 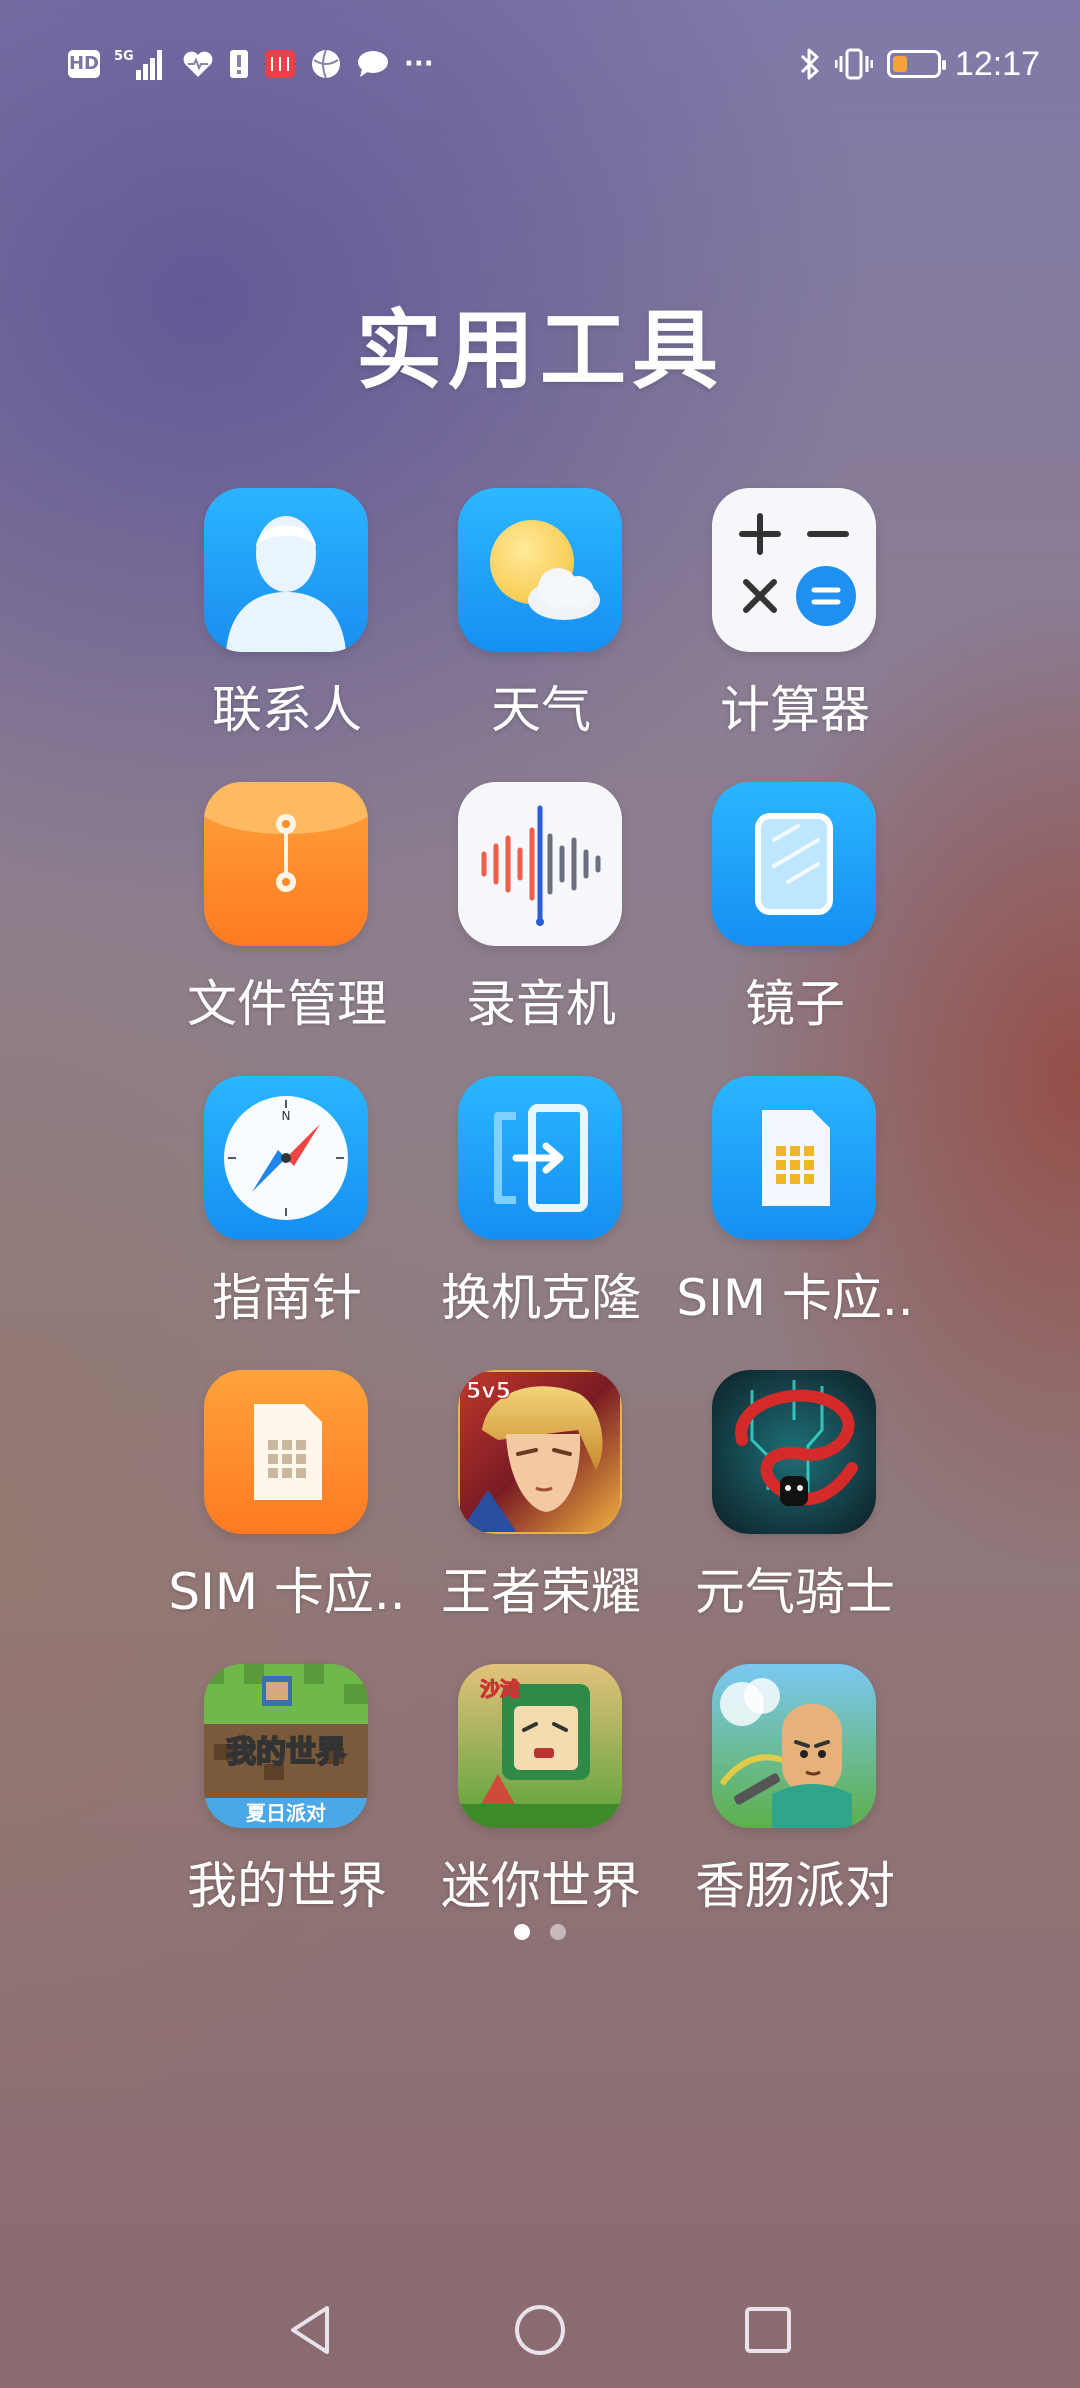 What do you see at coordinates (540, 1746) in the screenshot?
I see `mini-world-icon: 沙滩` at bounding box center [540, 1746].